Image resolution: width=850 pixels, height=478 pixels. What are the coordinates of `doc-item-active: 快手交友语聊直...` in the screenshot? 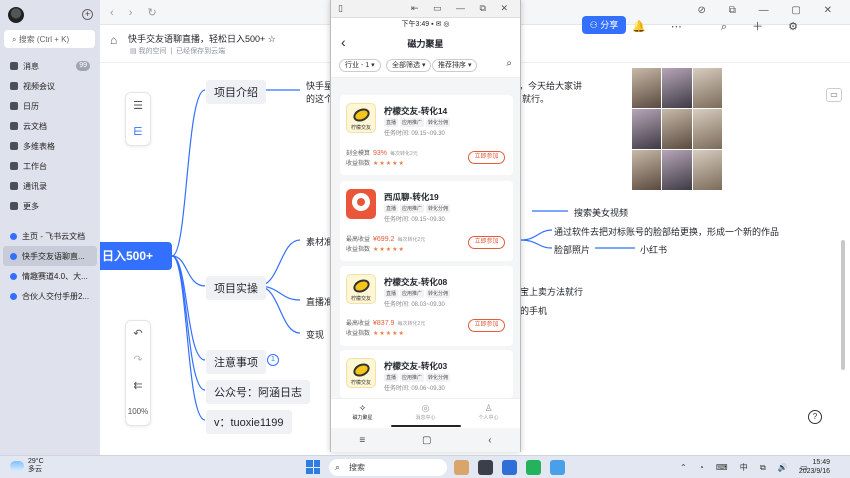 It's located at (50, 256).